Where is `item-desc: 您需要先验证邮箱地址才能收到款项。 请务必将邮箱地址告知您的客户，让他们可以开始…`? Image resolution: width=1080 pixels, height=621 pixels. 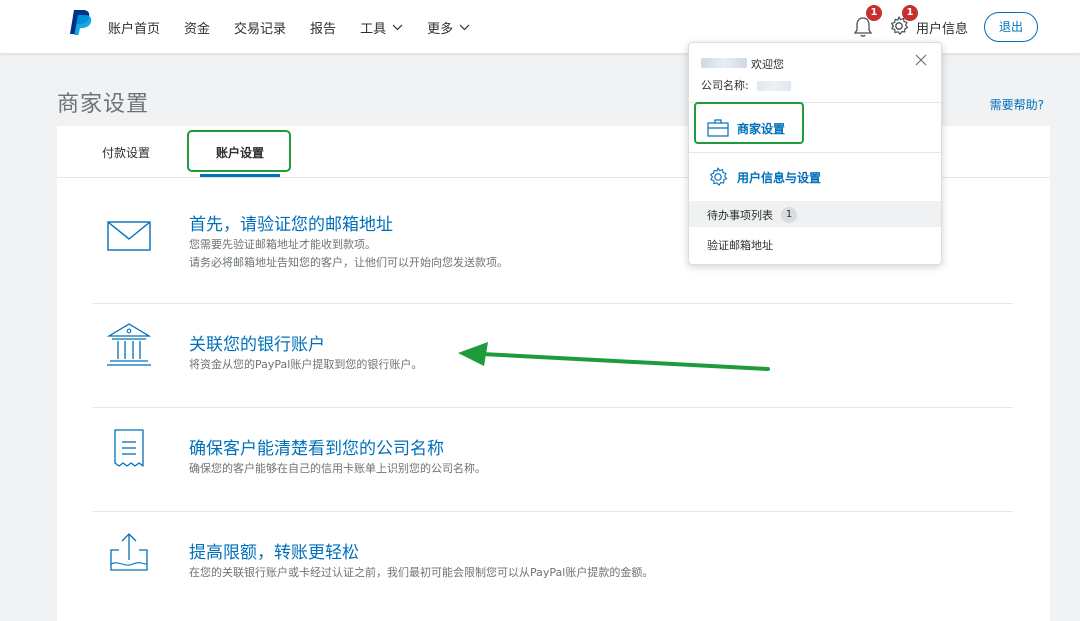 item-desc: 您需要先验证邮箱地址才能收到款项。 请务必将邮箱地址告知您的客户，让他们可以开始… is located at coordinates (348, 254).